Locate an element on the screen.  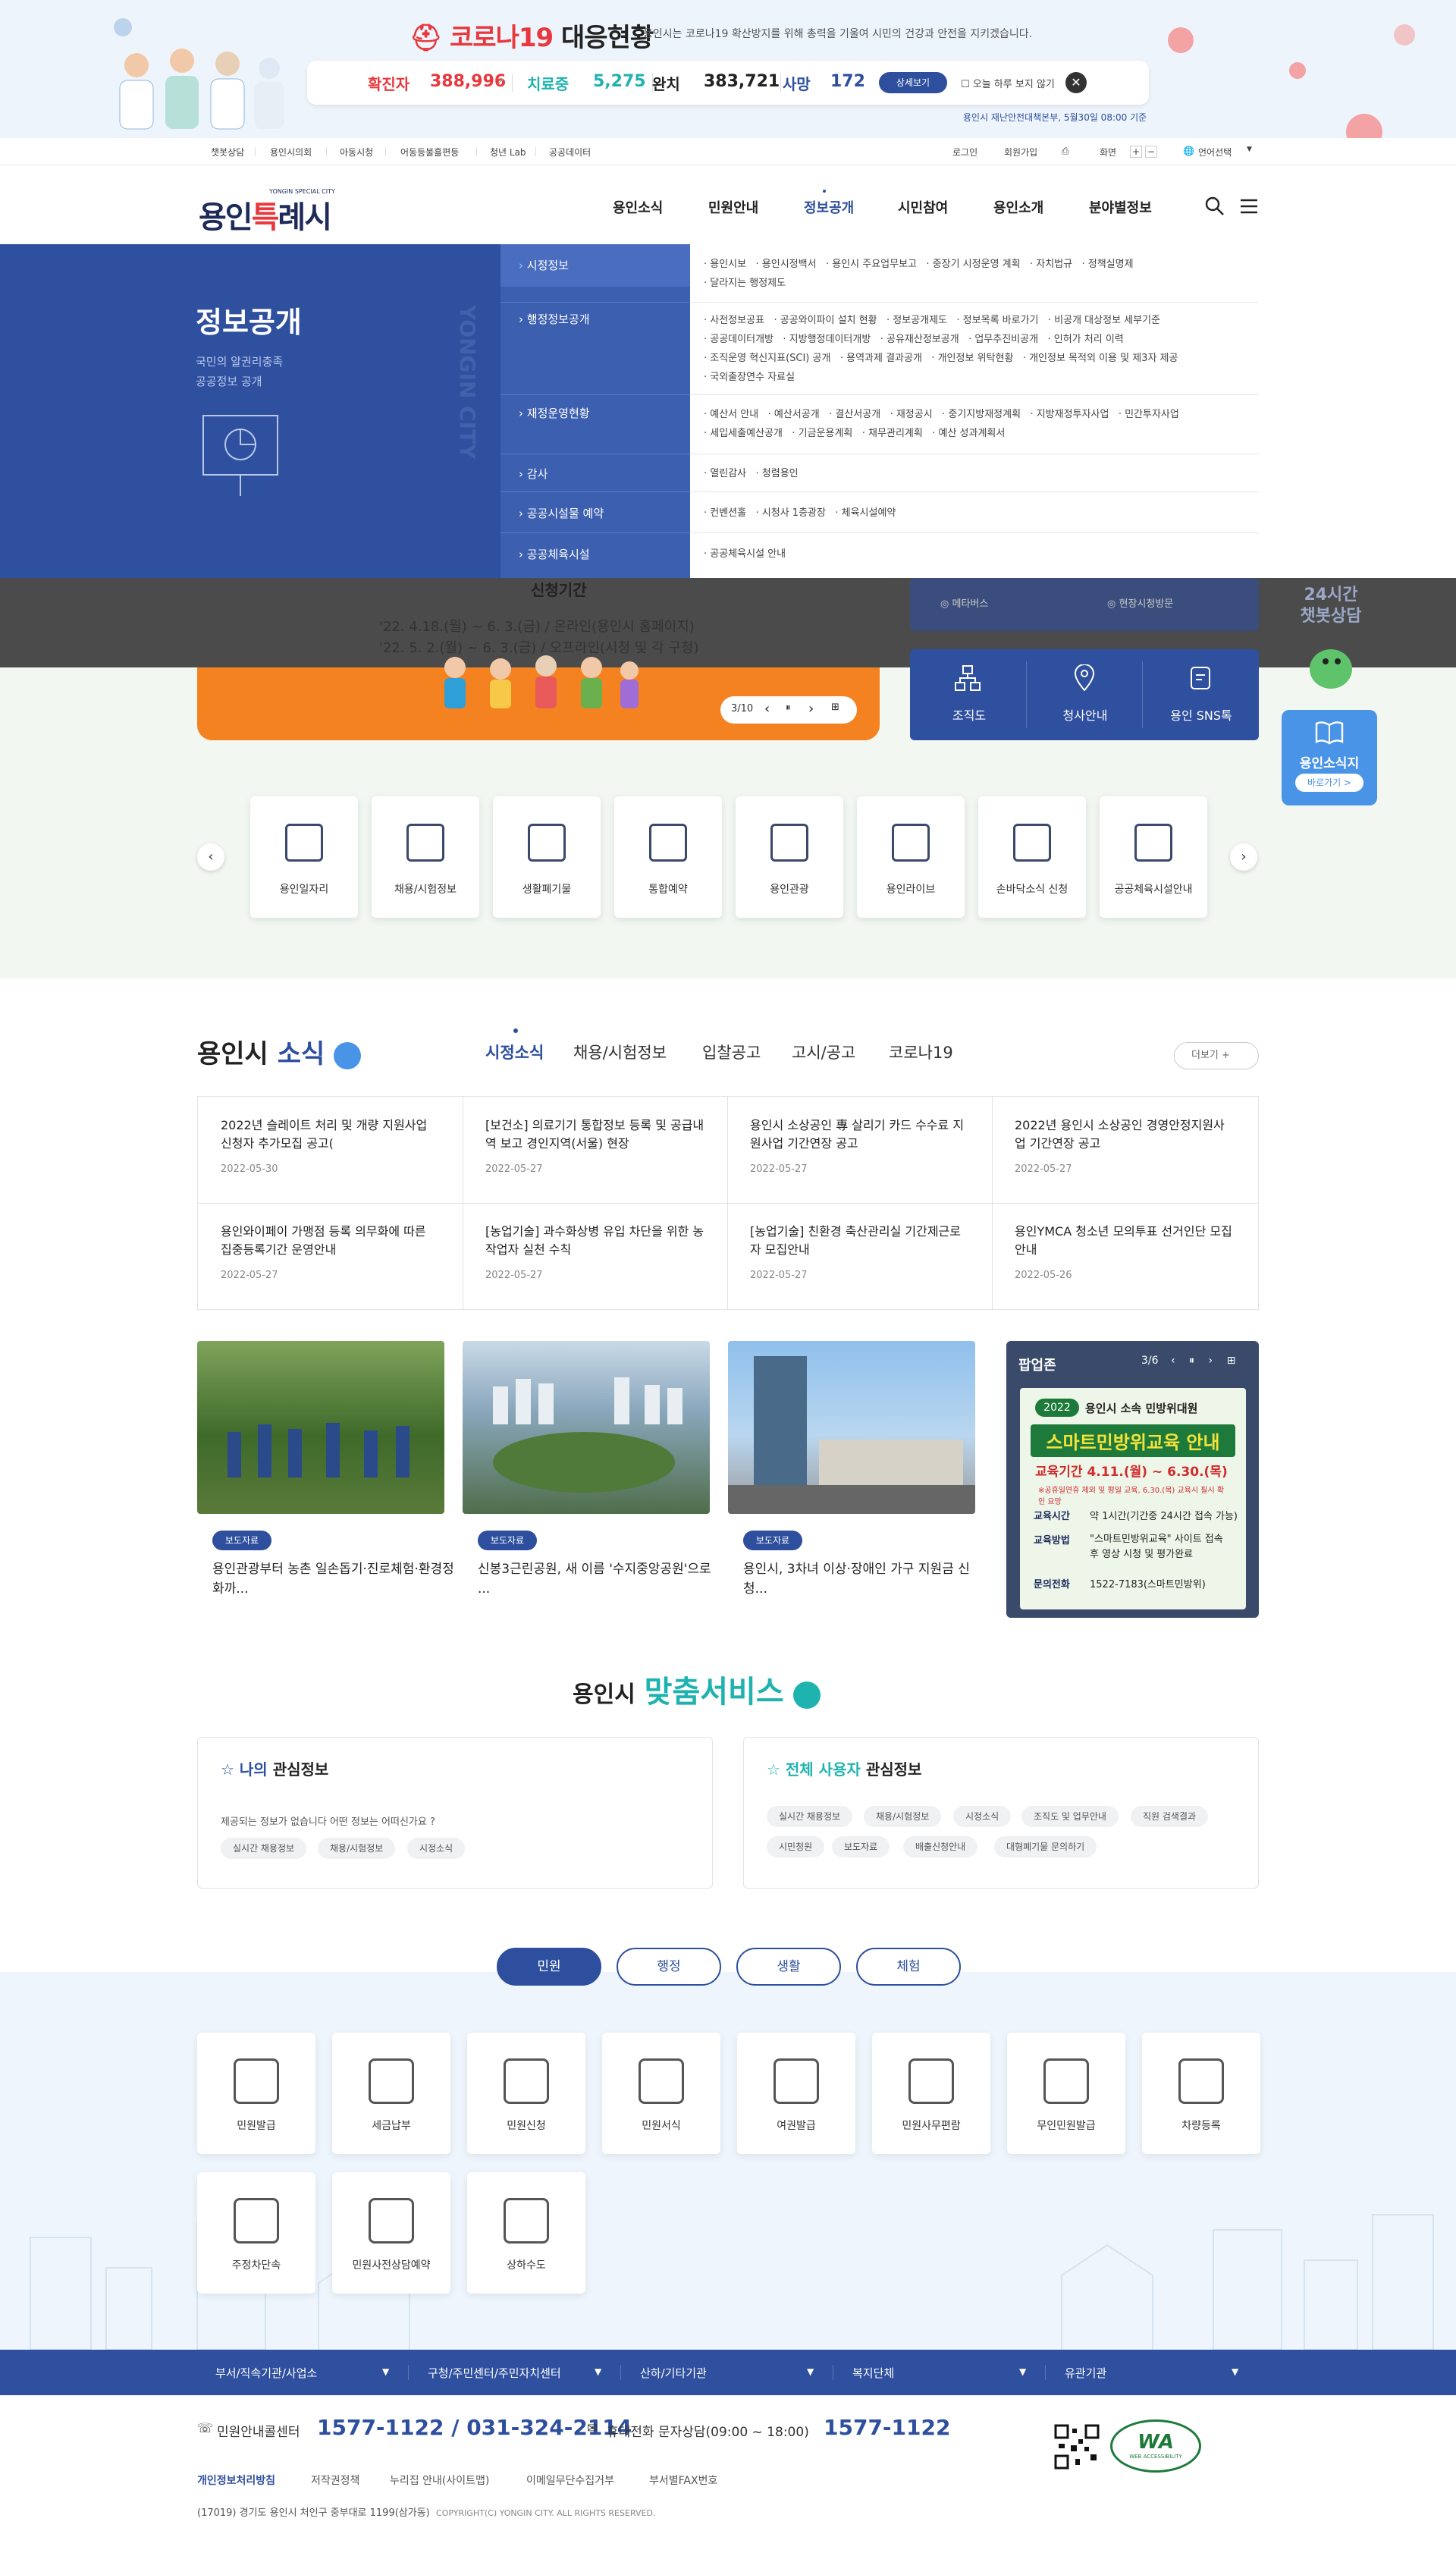
news-tab-bid: 입찰공고 is located at coordinates (731, 1052).